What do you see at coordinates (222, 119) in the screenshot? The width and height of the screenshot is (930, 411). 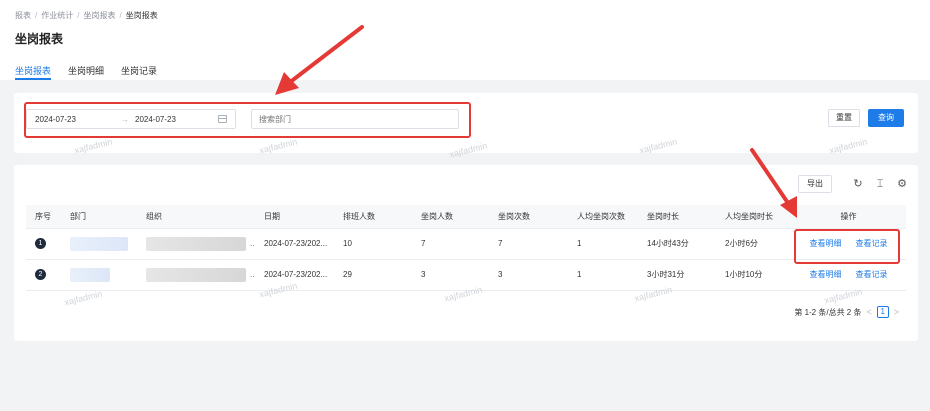 I see `calendar-icon` at bounding box center [222, 119].